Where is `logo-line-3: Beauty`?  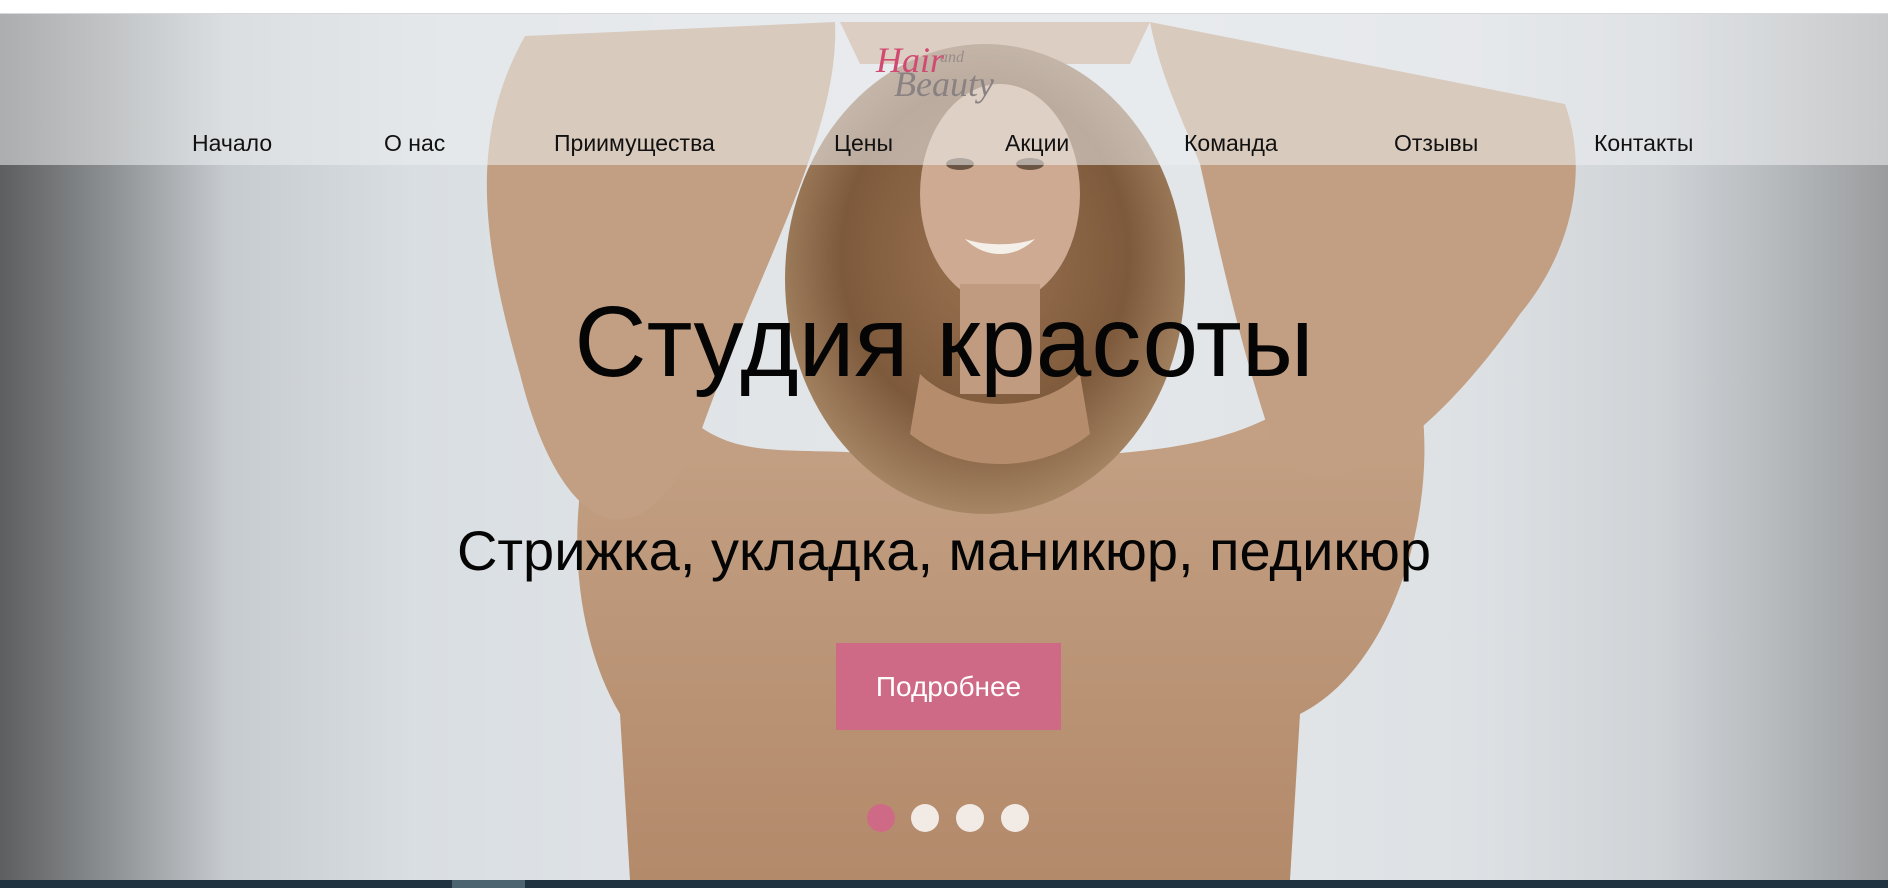 logo-line-3: Beauty is located at coordinates (944, 84).